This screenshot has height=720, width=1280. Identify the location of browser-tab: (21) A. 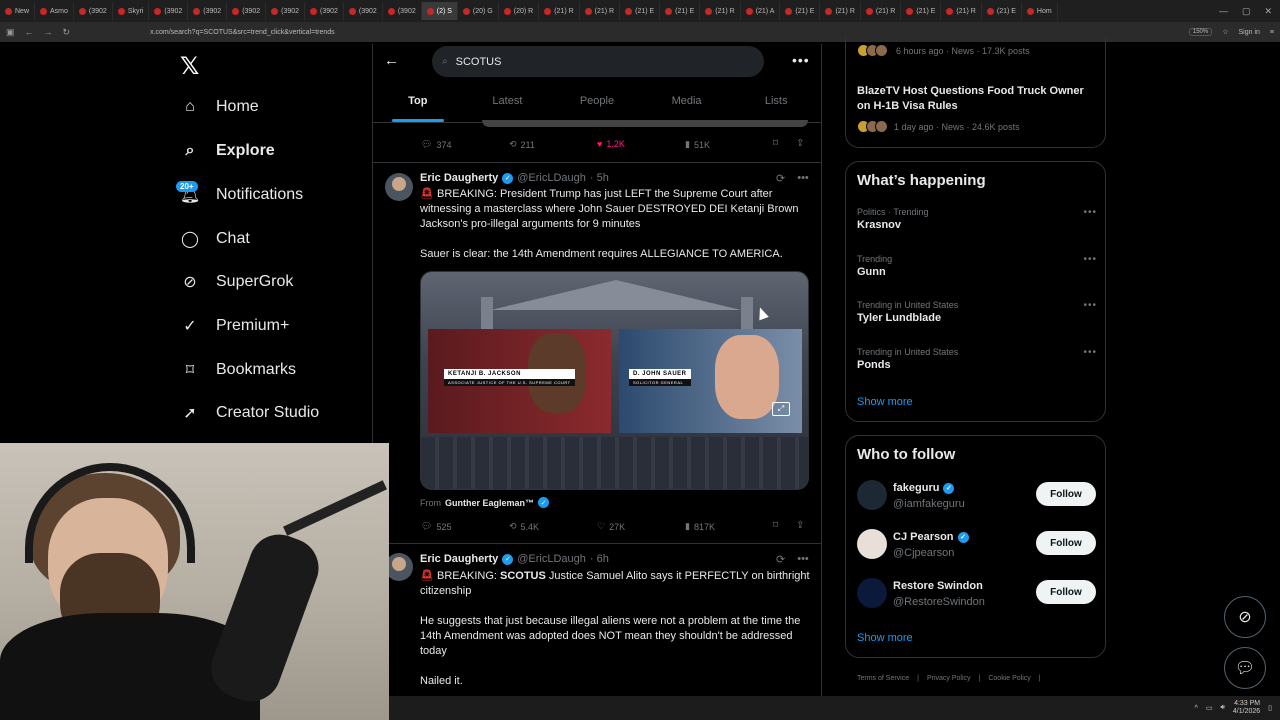
(761, 11).